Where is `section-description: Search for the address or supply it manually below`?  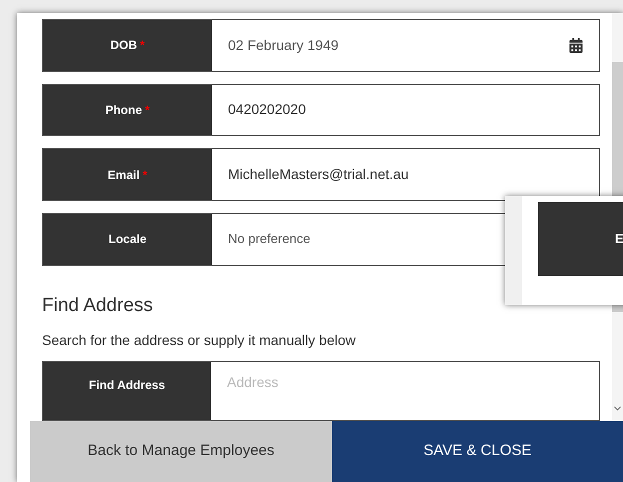
section-description: Search for the address or supply it manually below is located at coordinates (199, 340).